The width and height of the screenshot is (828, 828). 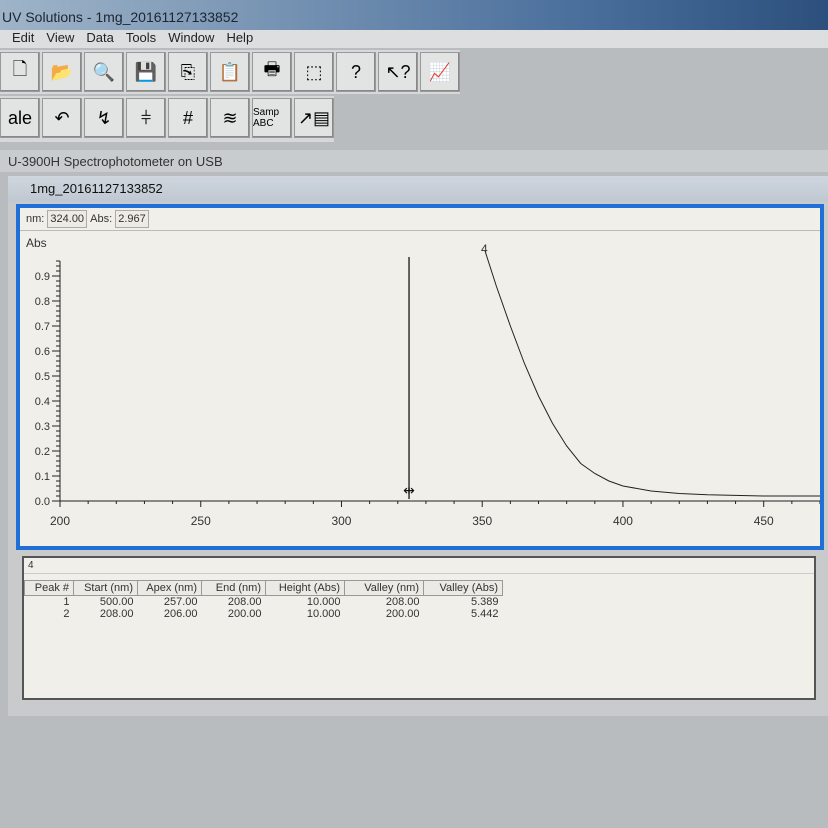 I want to click on column-header: Apex (nm), so click(x=169, y=588).